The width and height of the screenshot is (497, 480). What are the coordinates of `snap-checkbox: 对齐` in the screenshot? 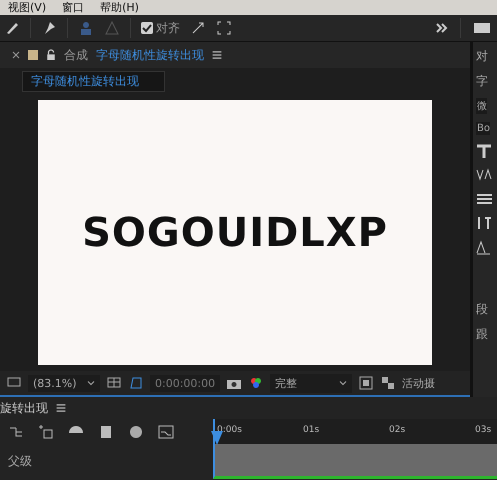 It's located at (160, 28).